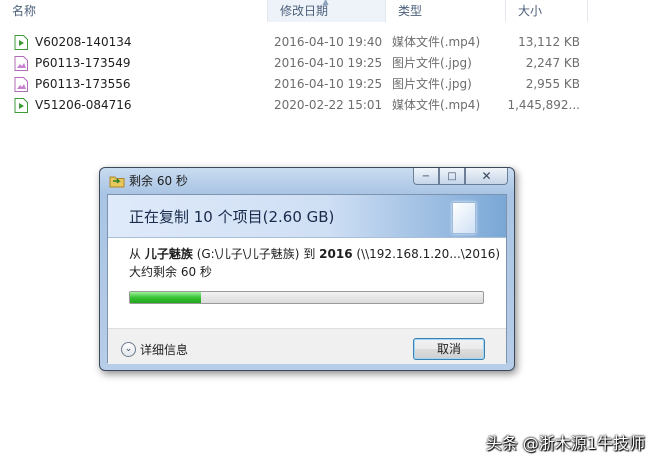 This screenshot has width=657, height=462. I want to click on file-size: 2,955 KB, so click(552, 84).